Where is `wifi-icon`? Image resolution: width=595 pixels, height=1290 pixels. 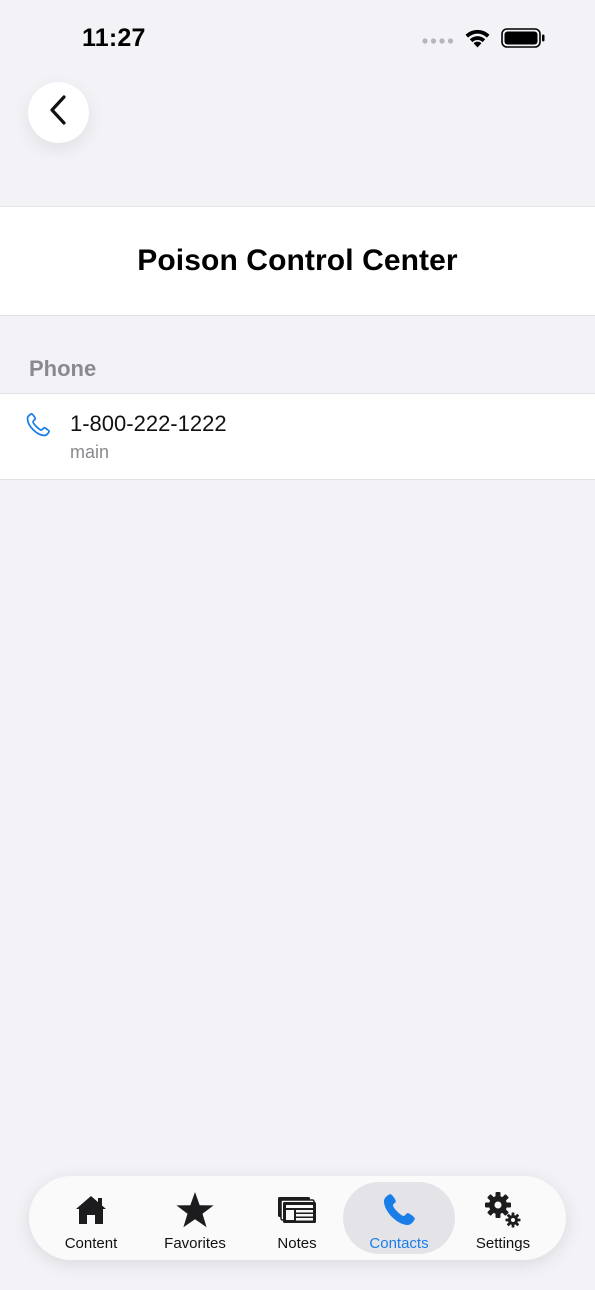 wifi-icon is located at coordinates (477, 40).